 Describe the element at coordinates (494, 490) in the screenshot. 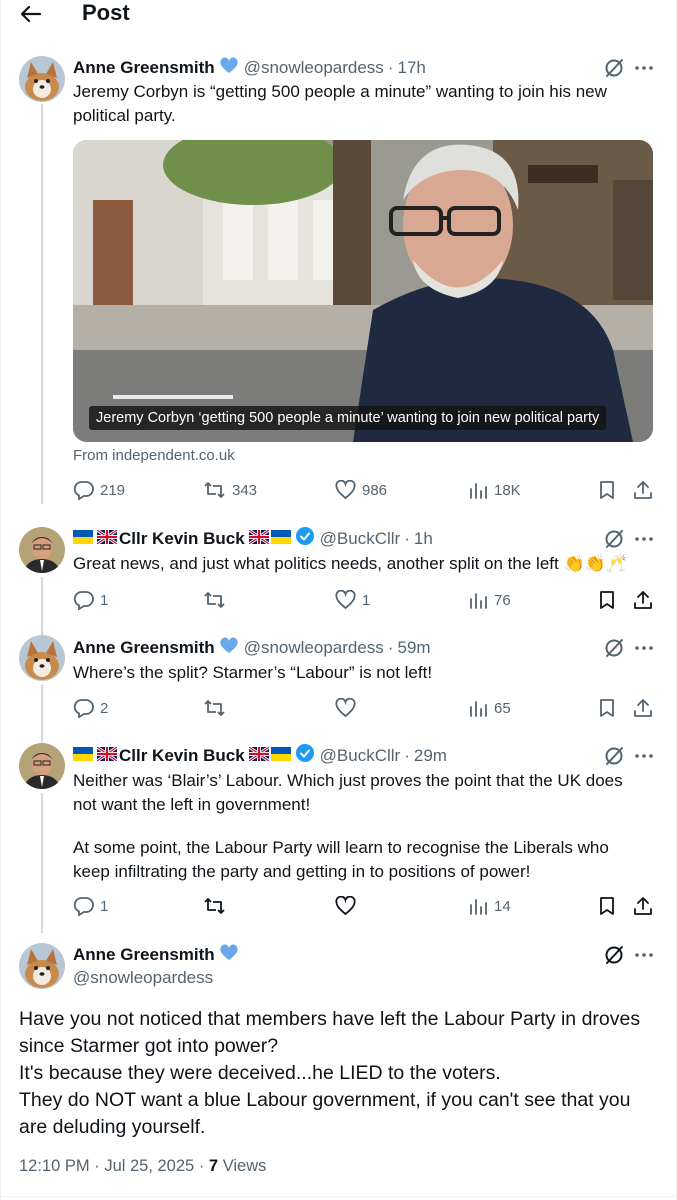

I see `views-button: 18K` at that location.